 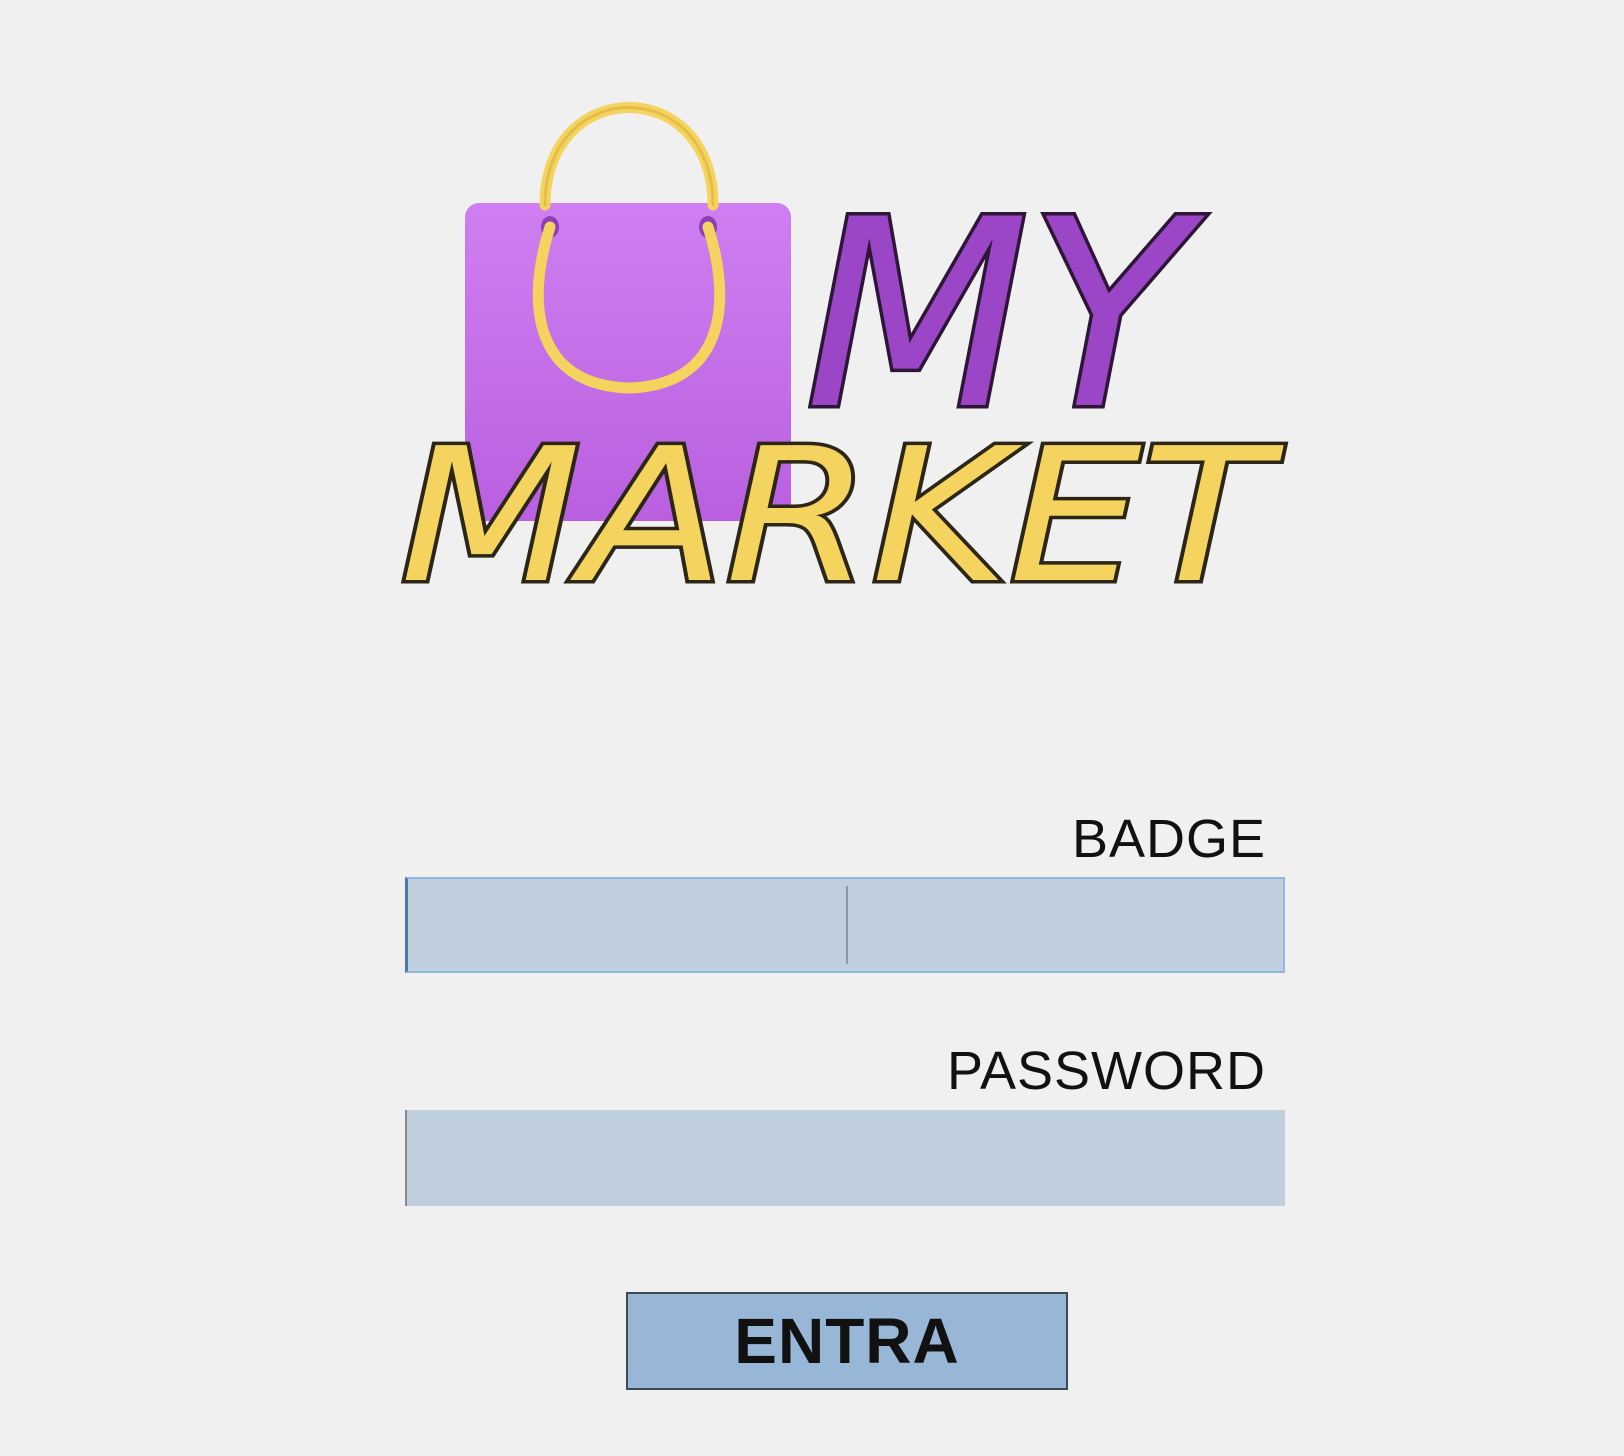 I want to click on badge-label: BADGE, so click(x=1168, y=839).